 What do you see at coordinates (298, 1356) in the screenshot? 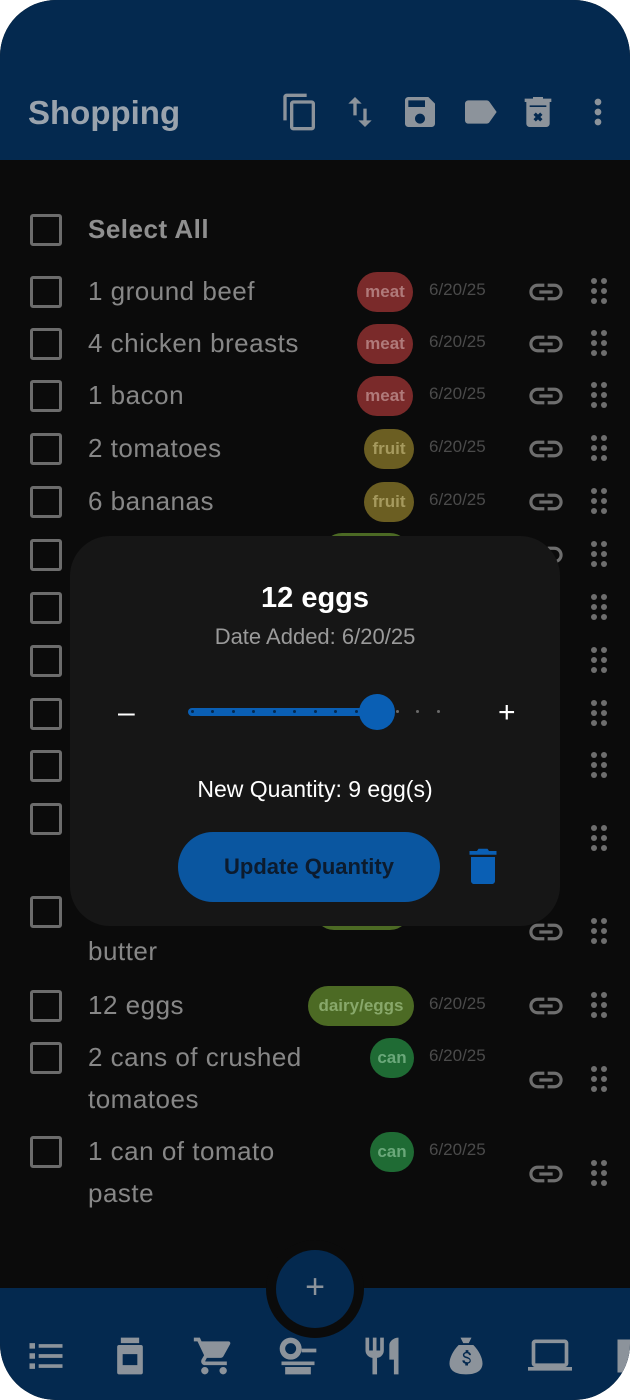
I see `kitchen-tools-icon` at bounding box center [298, 1356].